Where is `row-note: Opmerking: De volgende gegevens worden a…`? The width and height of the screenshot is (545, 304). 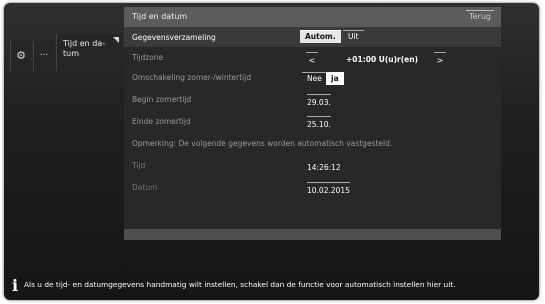
row-note: Opmerking: De volgende gegevens worden a… is located at coordinates (312, 143).